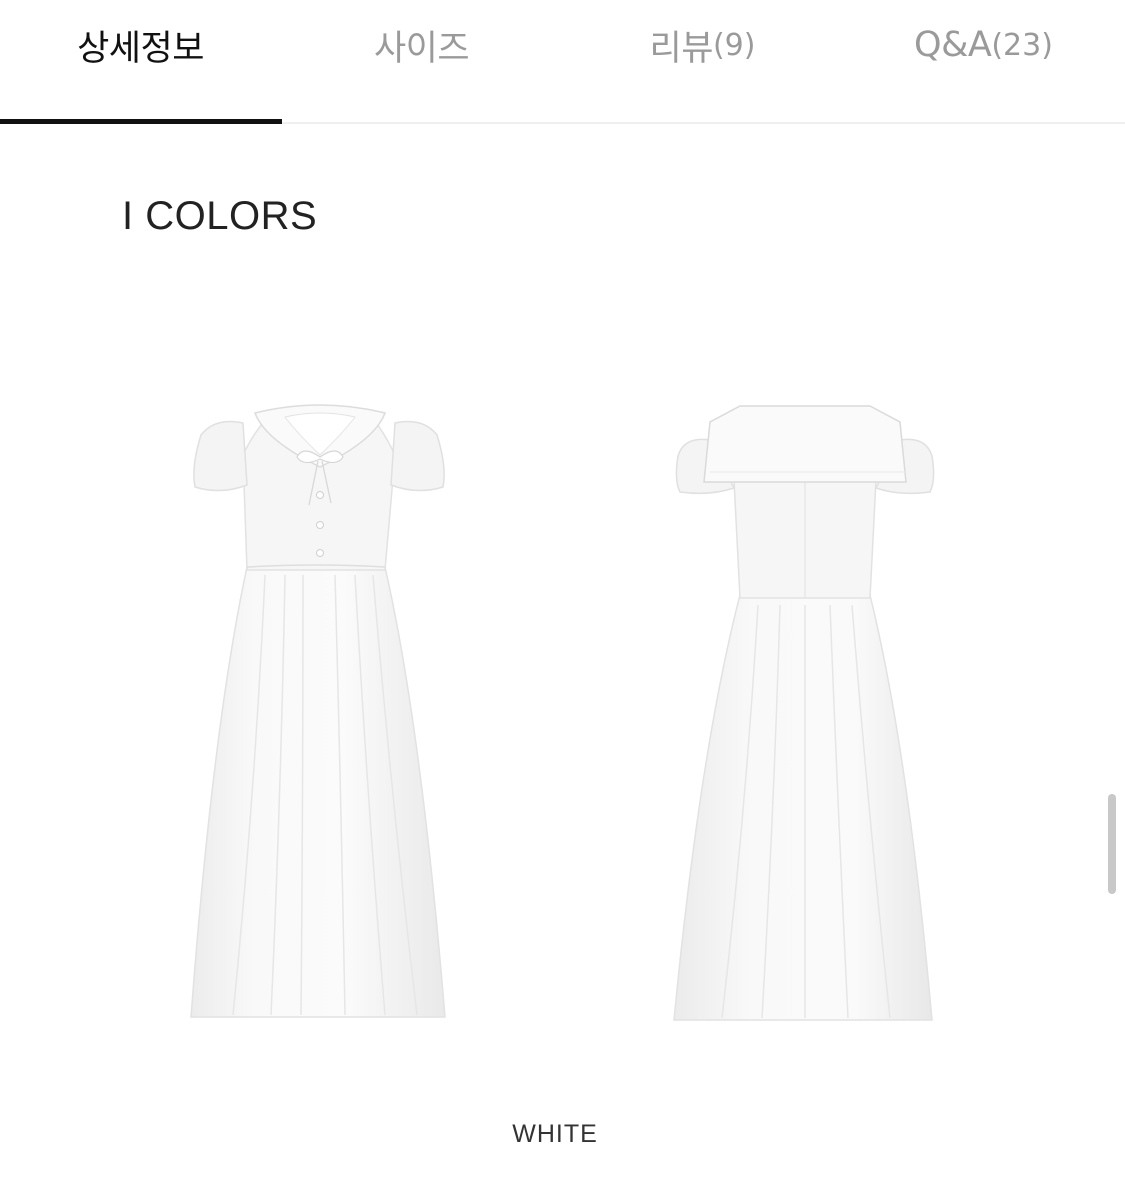  Describe the element at coordinates (1112, 844) in the screenshot. I see `page-scrollbar` at that location.